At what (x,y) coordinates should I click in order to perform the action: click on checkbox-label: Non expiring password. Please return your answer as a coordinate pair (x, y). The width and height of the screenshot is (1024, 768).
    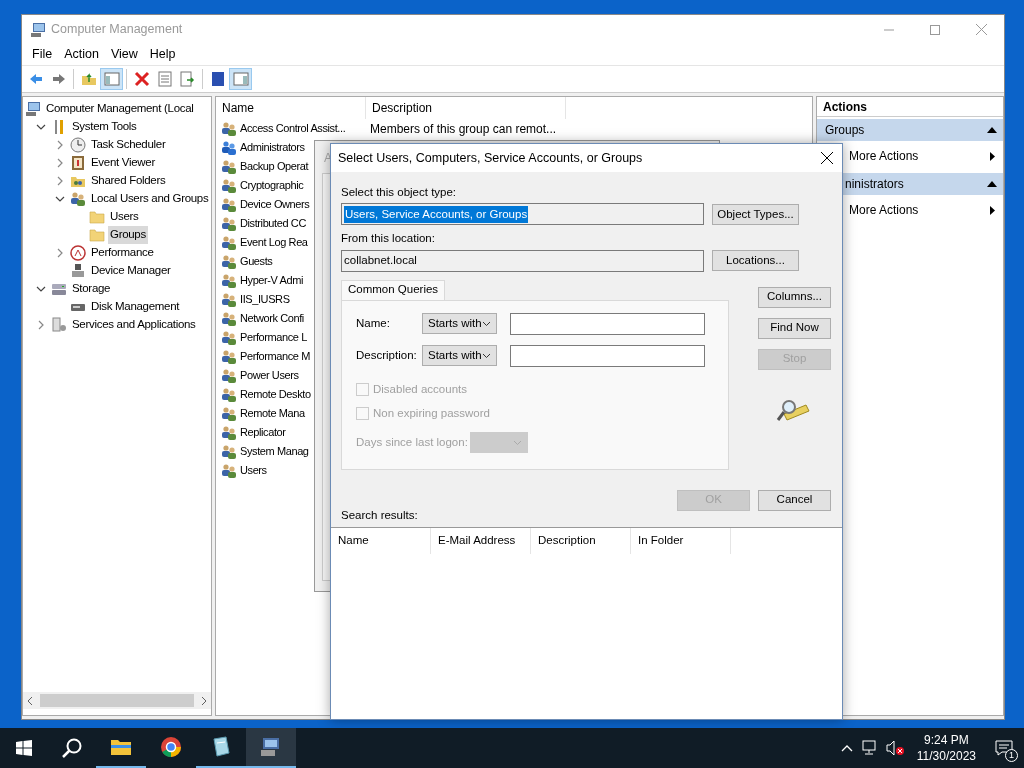
    Looking at the image, I should click on (431, 413).